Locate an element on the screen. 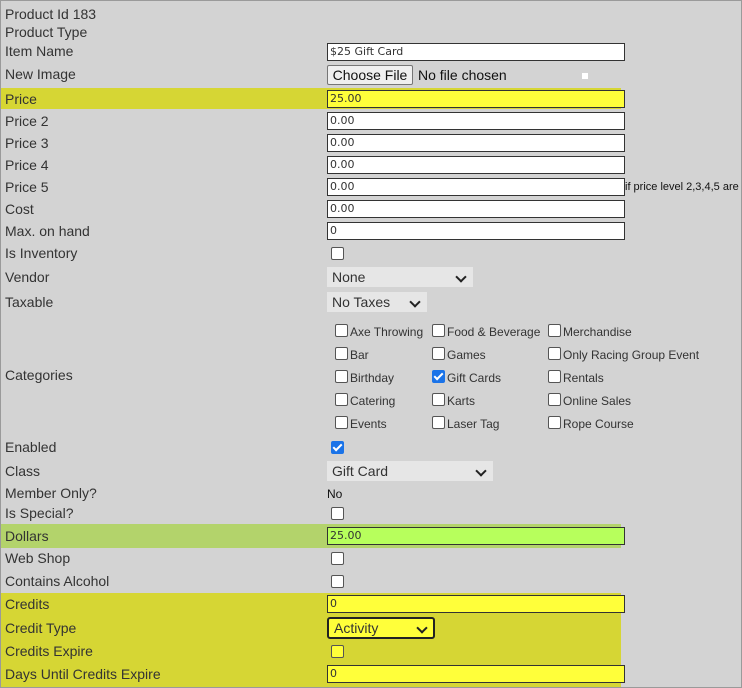 This screenshot has width=742, height=688. web-shop-checkbox is located at coordinates (337, 558).